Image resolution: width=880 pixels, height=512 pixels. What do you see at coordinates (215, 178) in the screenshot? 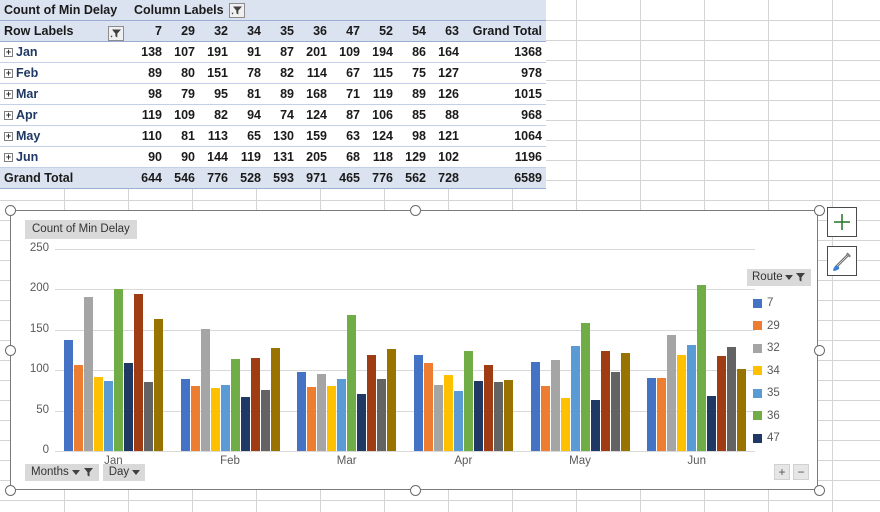
I see `grand-total-value-cell: 776` at bounding box center [215, 178].